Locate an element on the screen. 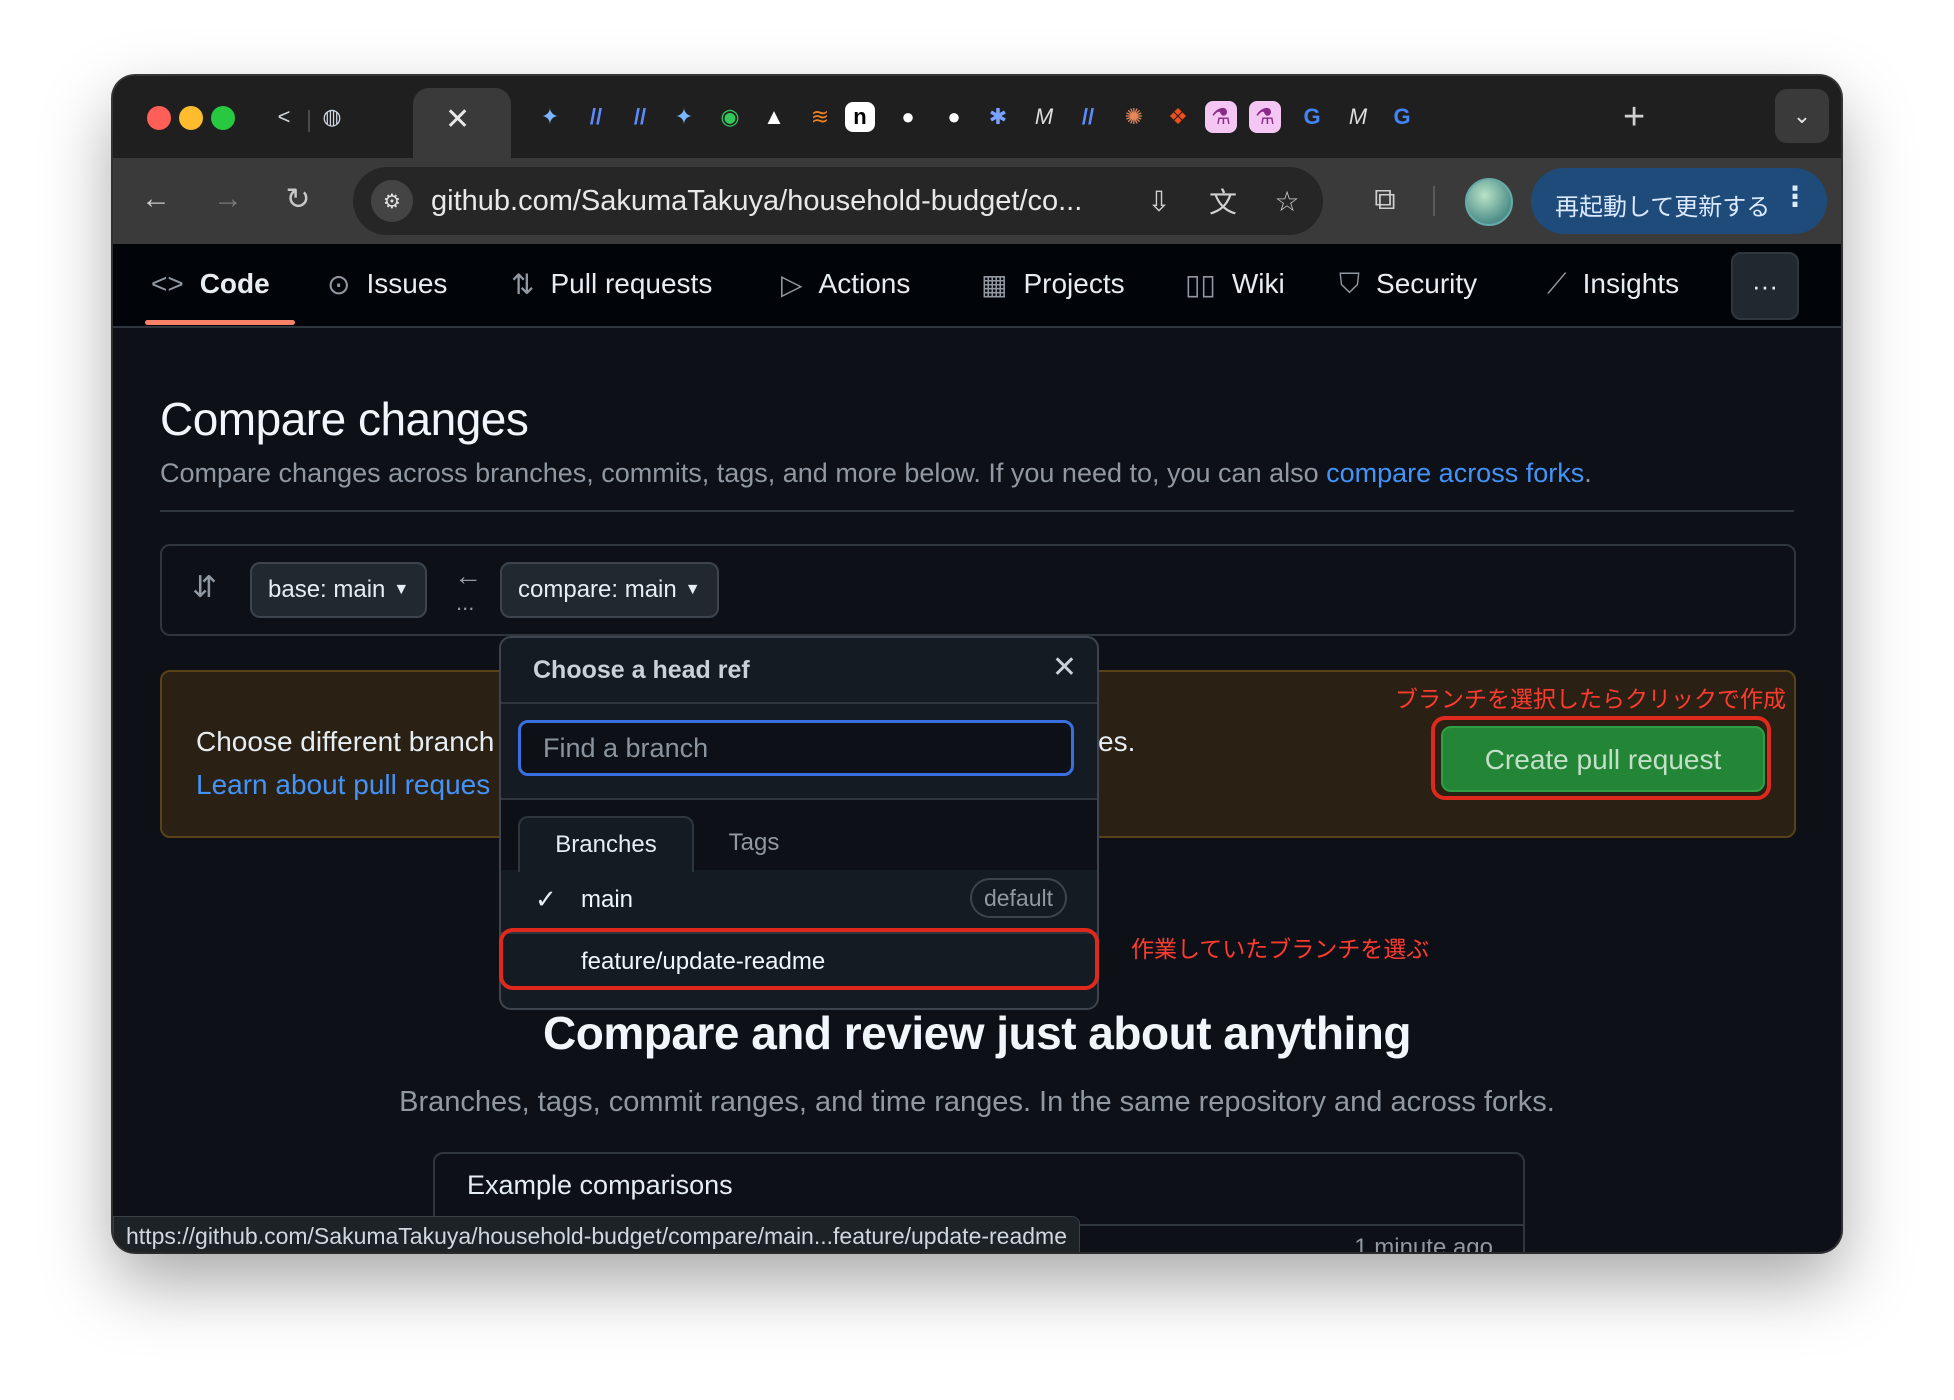 This screenshot has width=1954, height=1400. minimize-window-button is located at coordinates (191, 118).